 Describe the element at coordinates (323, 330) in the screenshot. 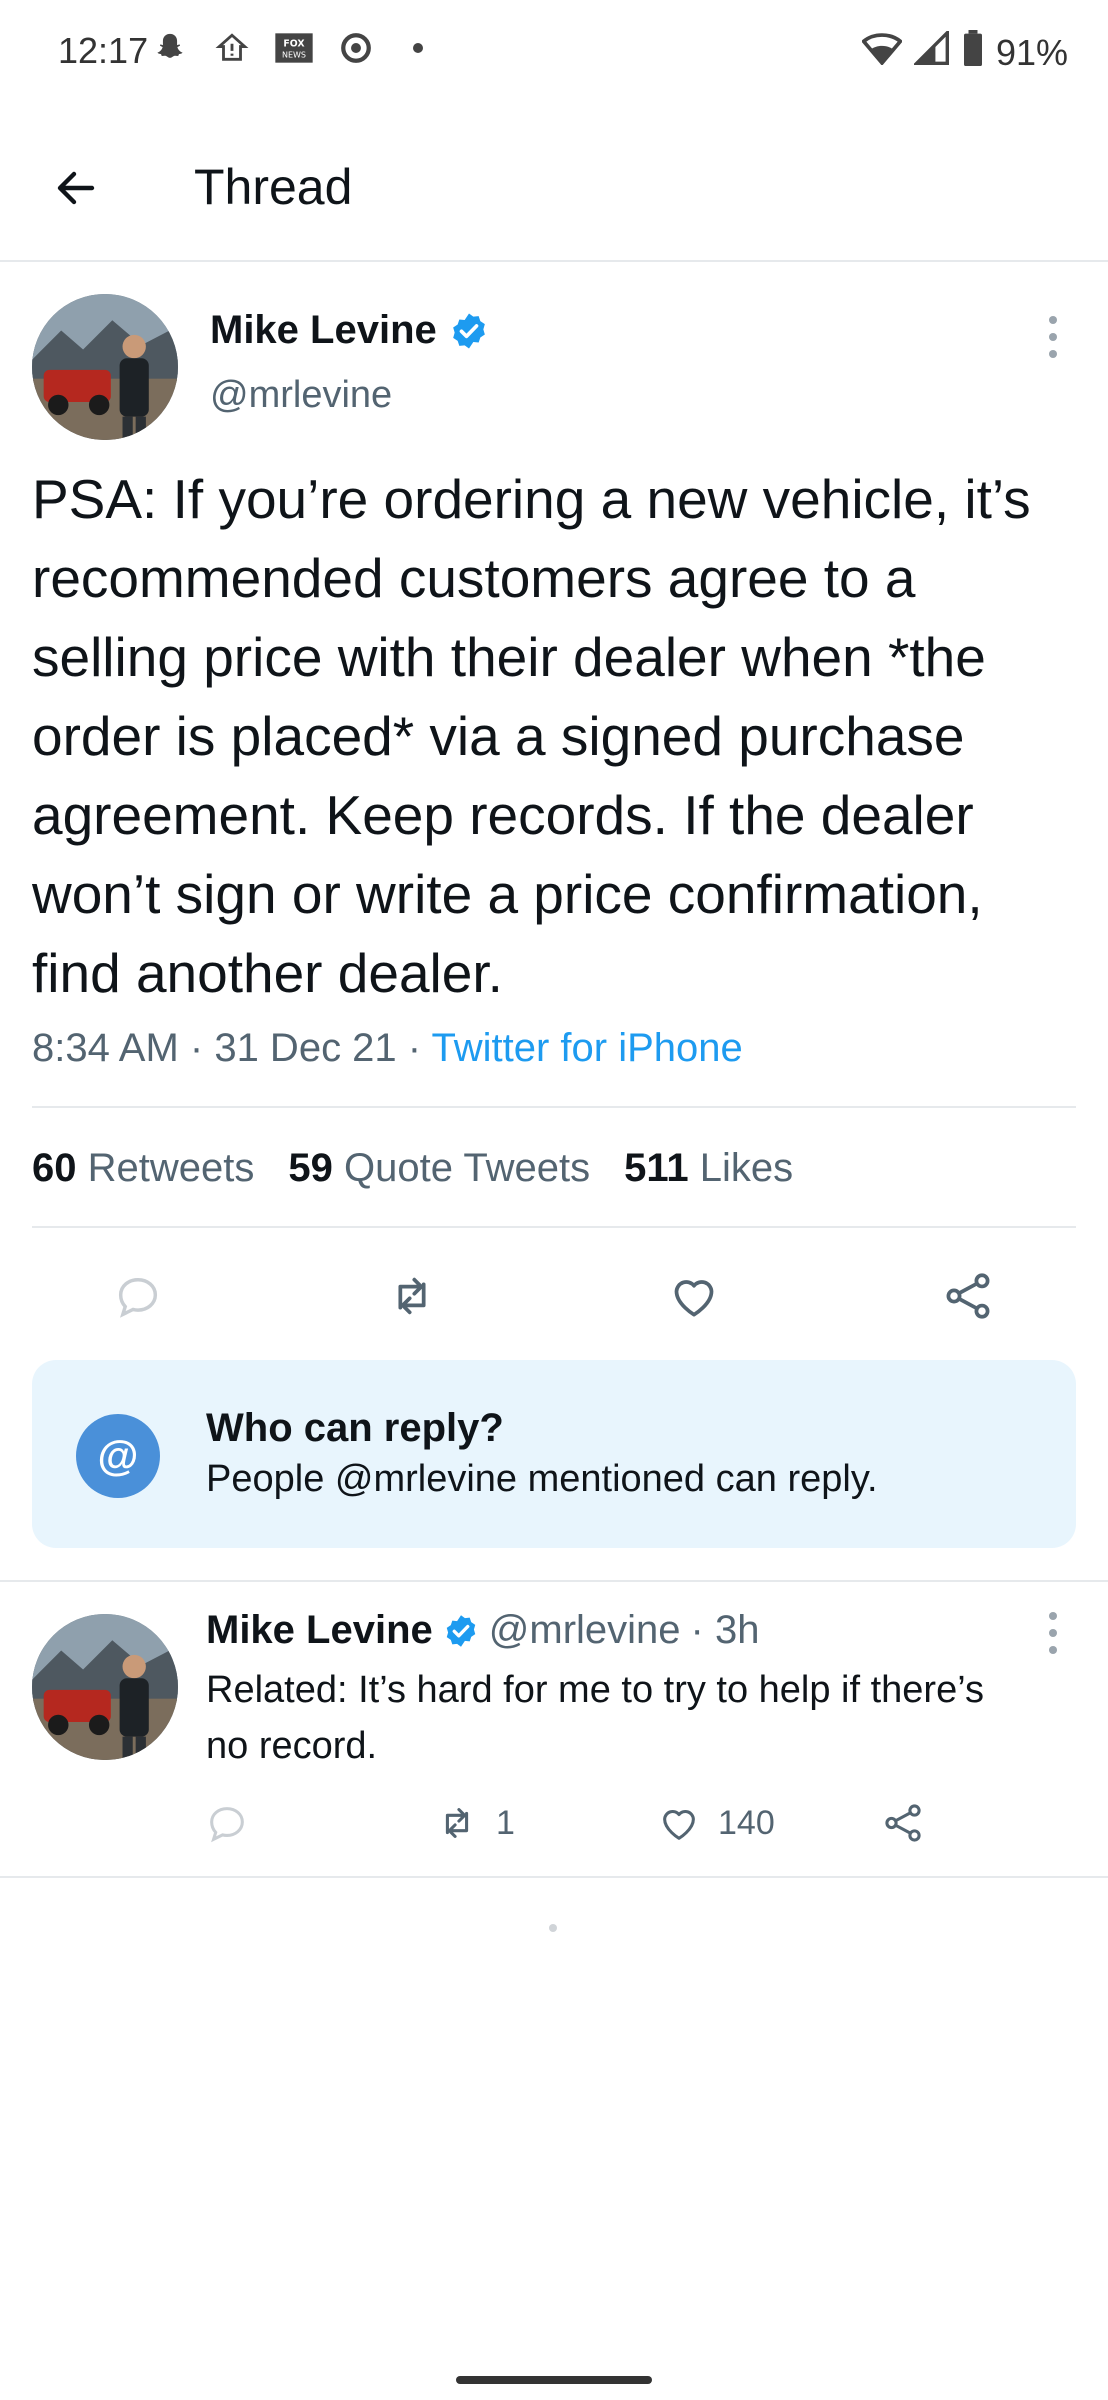

I see `author-name: Mike Levine` at that location.